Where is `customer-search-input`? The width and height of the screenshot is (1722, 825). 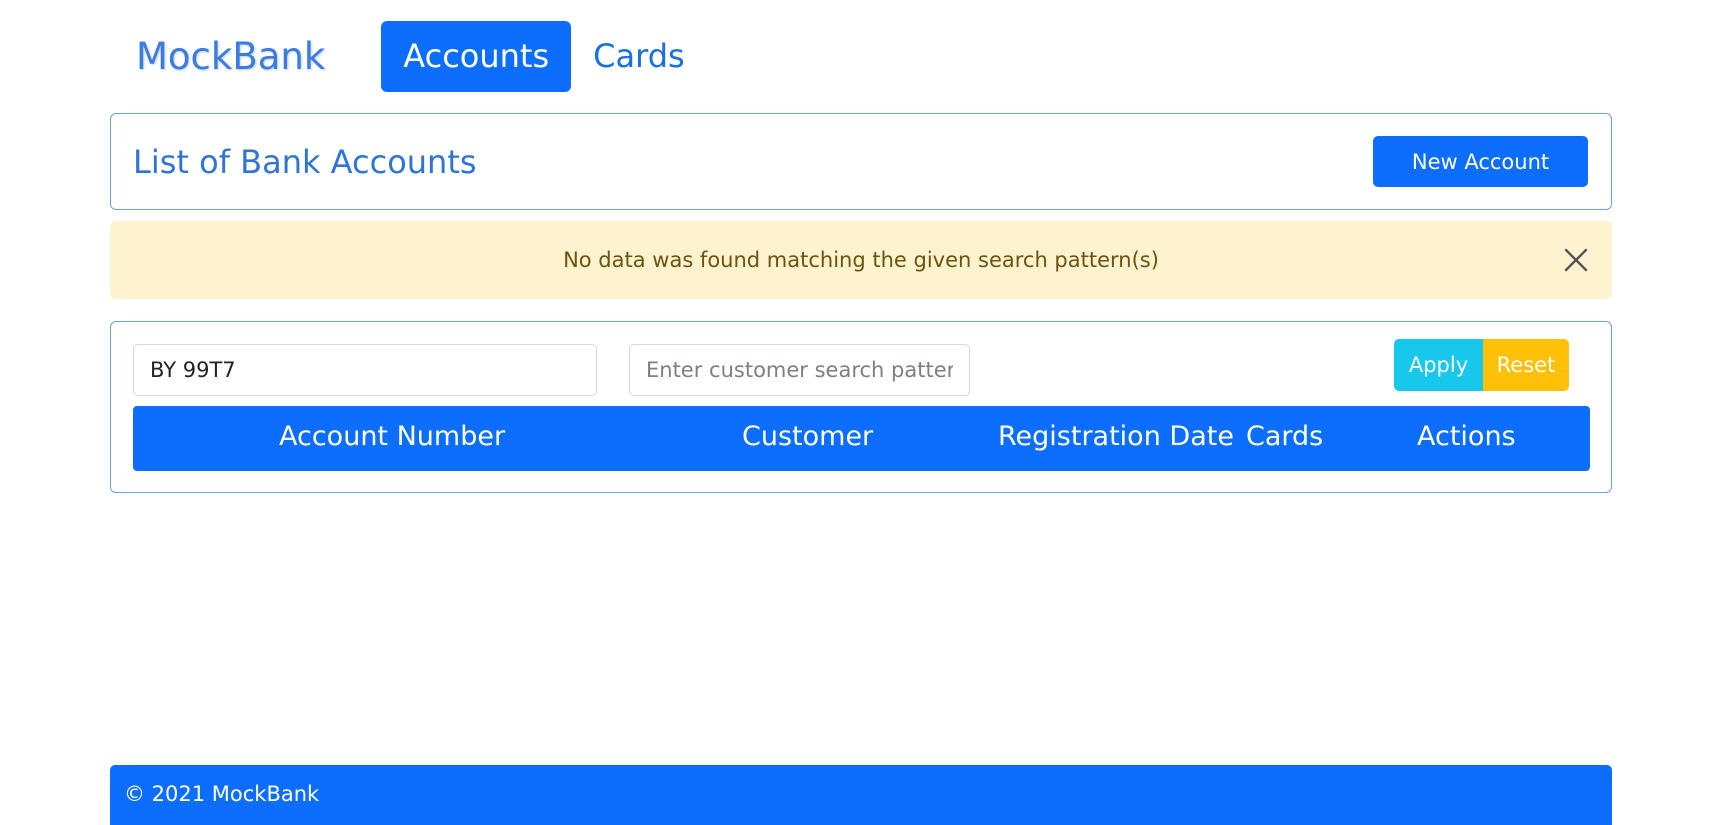
customer-search-input is located at coordinates (799, 370).